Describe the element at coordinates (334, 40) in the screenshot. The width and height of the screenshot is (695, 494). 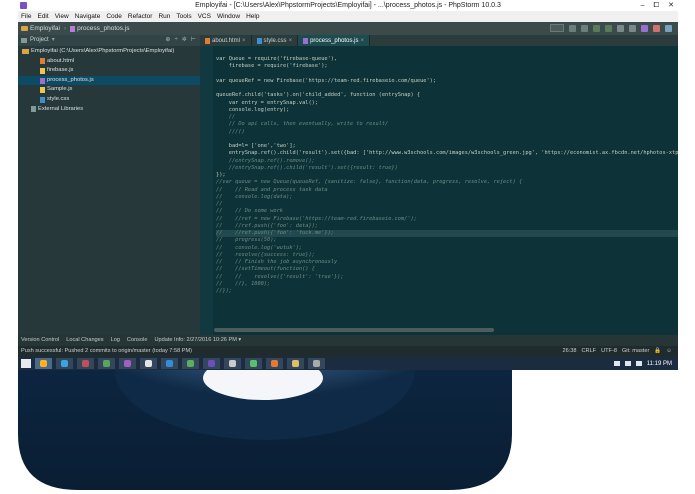
I see `editor-tab: process_photos.js ×` at that location.